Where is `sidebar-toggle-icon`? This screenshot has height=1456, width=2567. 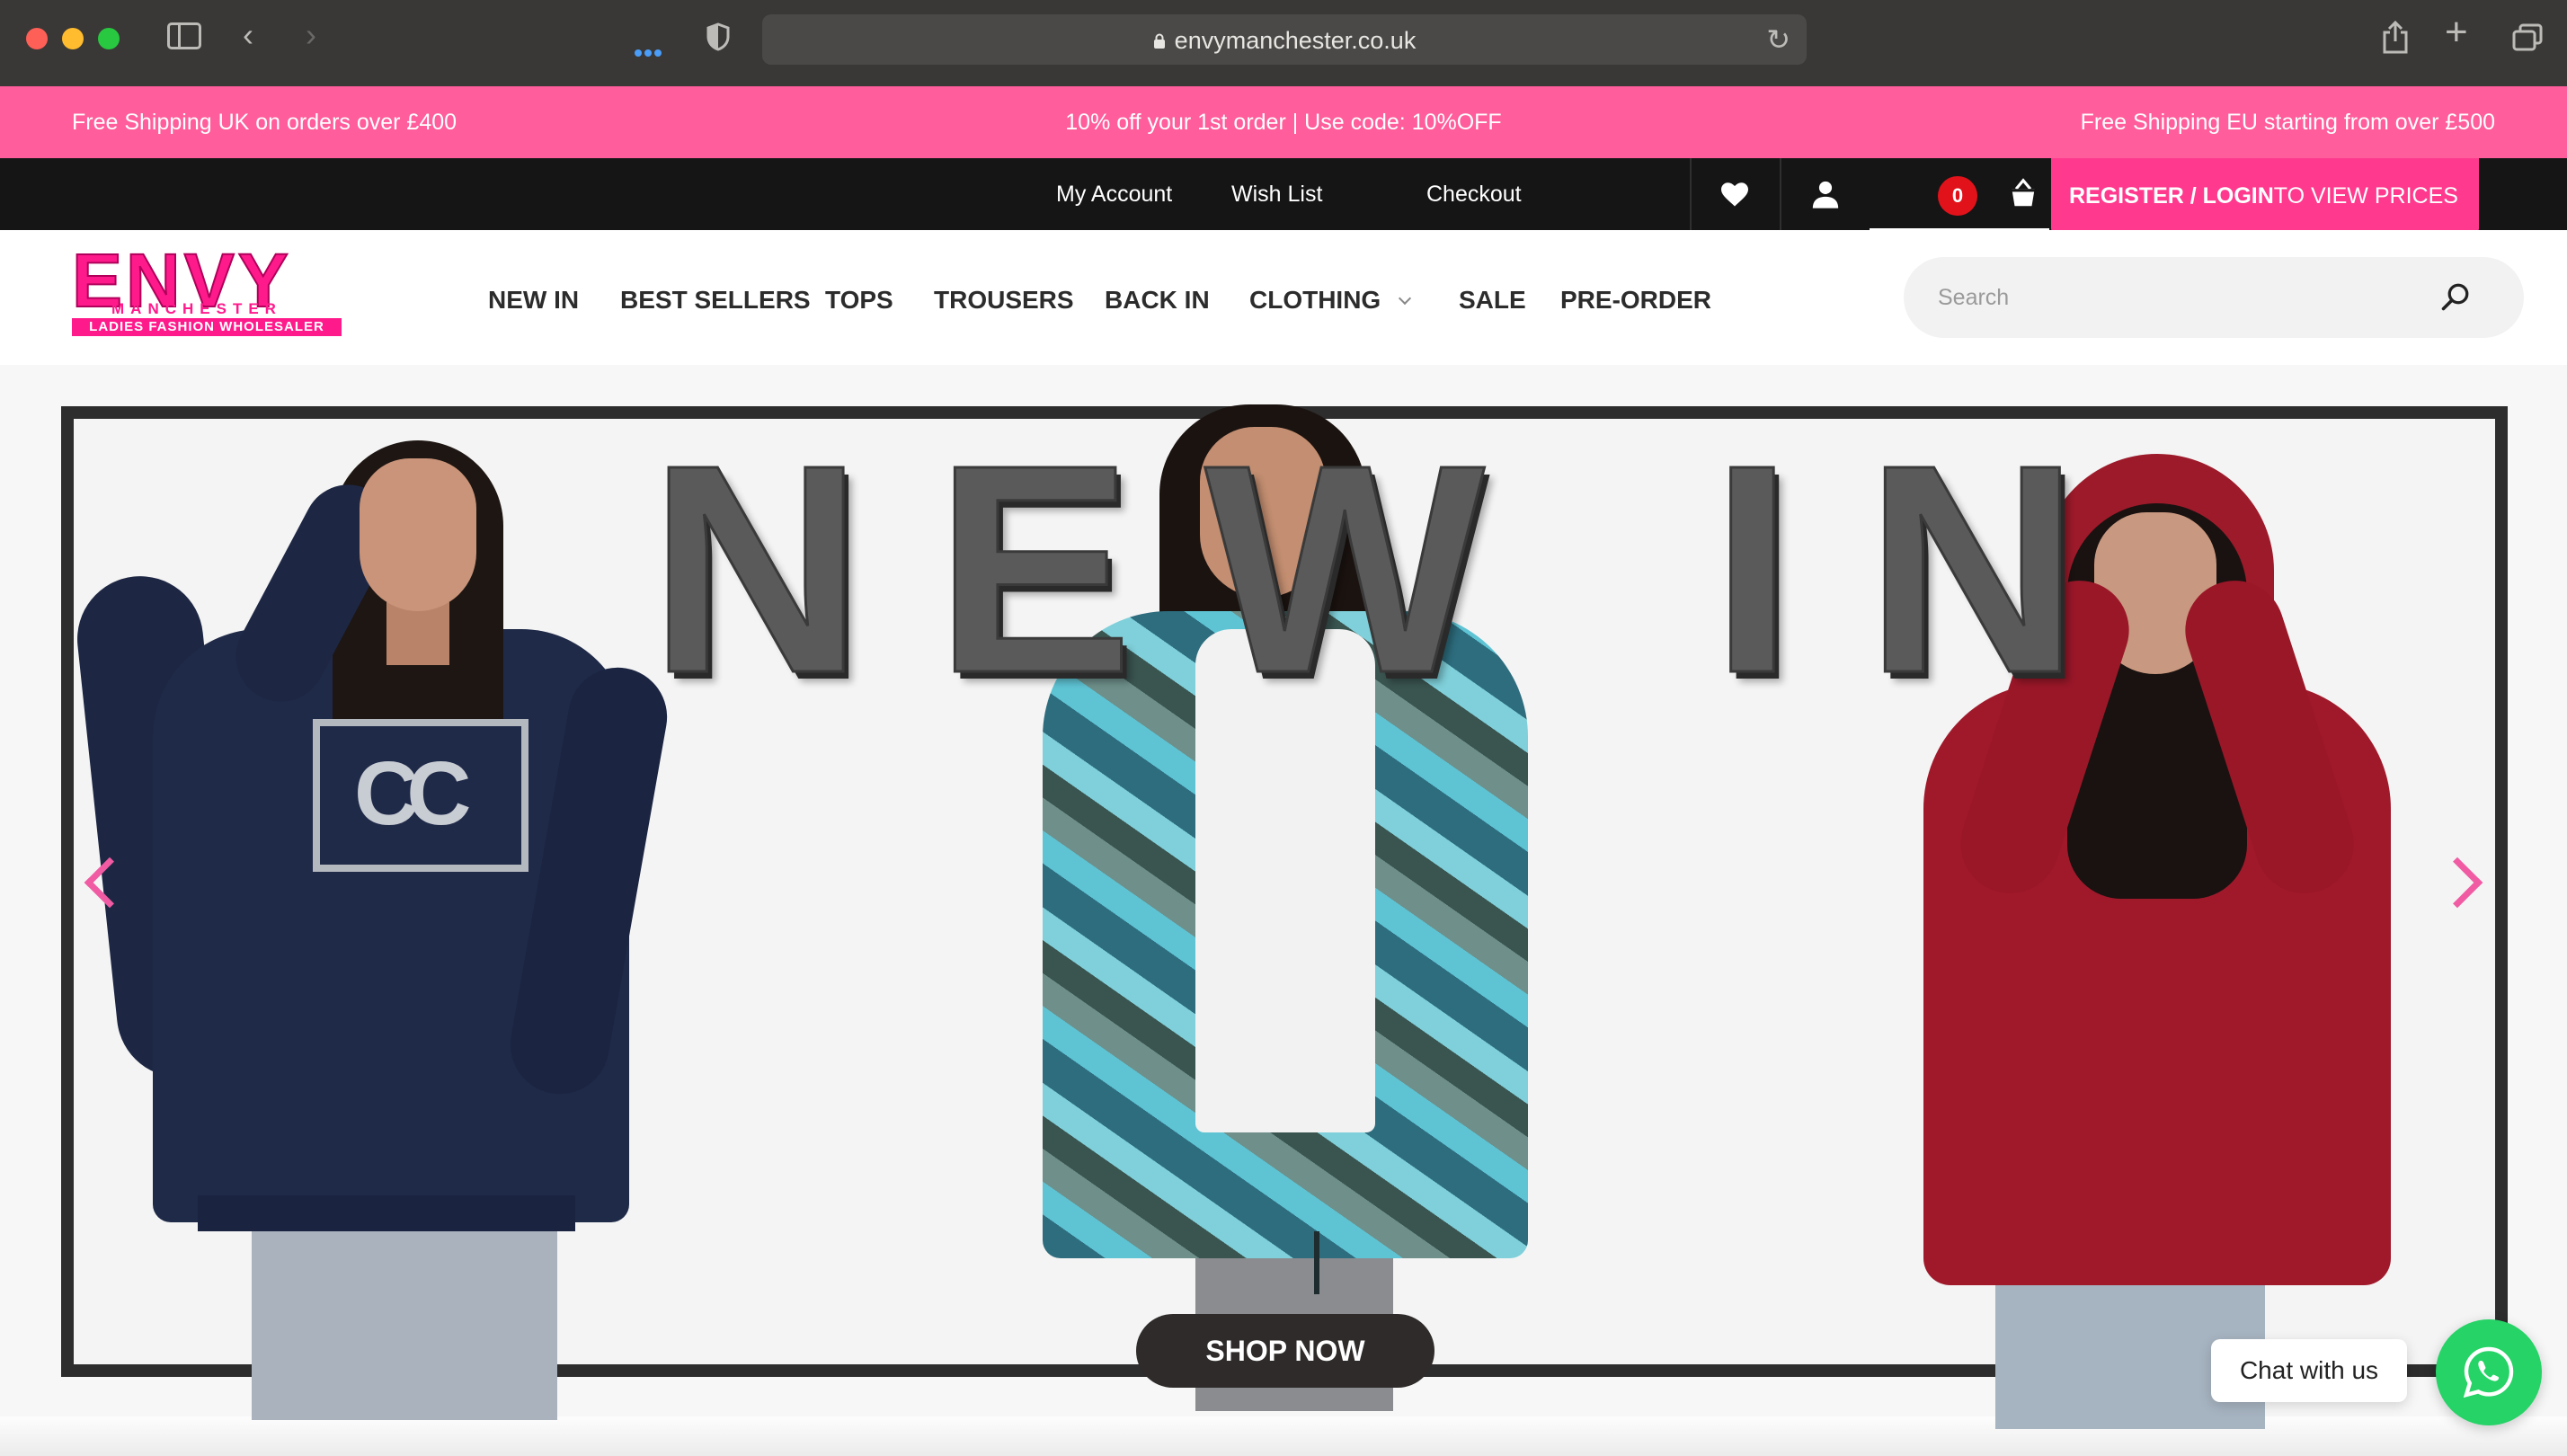 sidebar-toggle-icon is located at coordinates (184, 35).